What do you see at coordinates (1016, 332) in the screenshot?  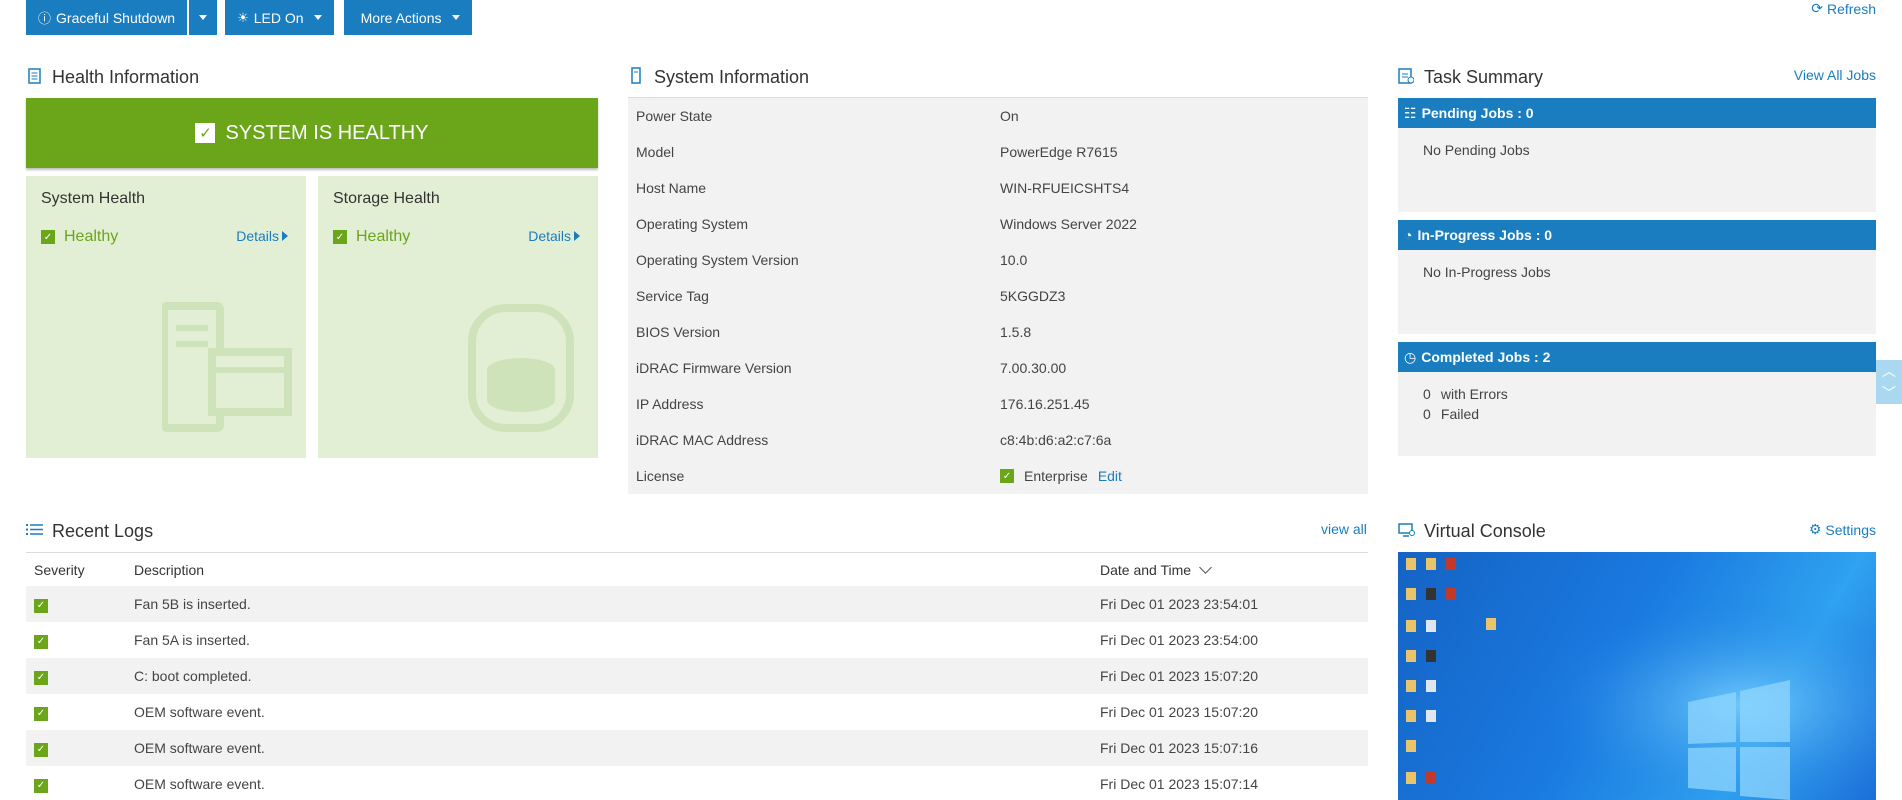 I see `info-value: 1.5.8` at bounding box center [1016, 332].